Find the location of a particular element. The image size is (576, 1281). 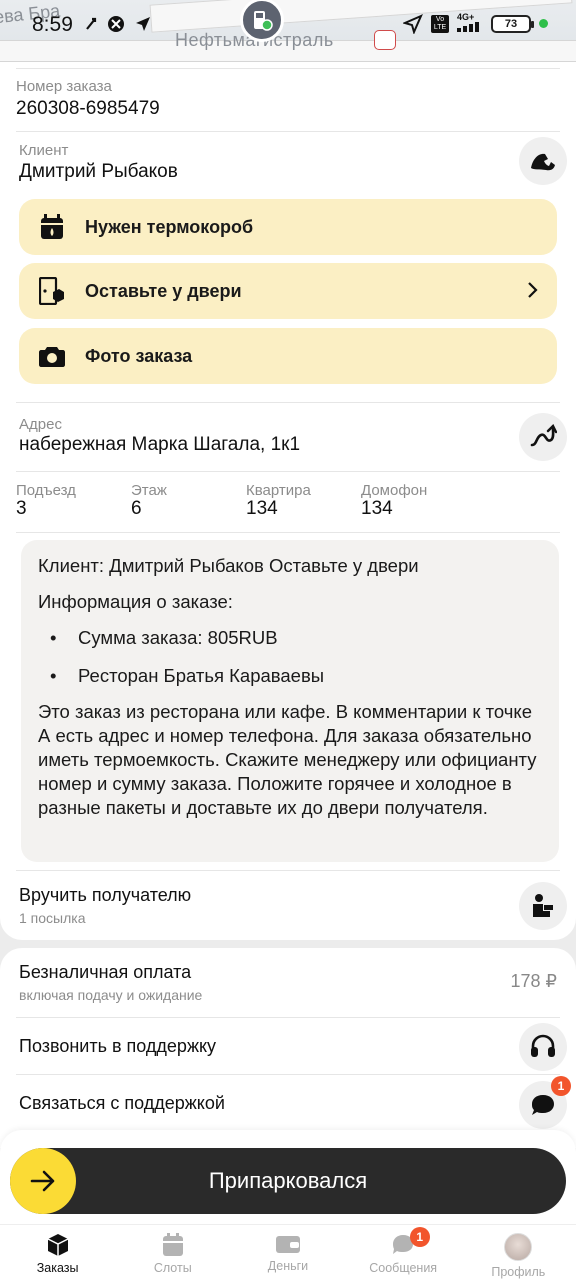

network-signal-icon: 4G+ is located at coordinates (470, 23).